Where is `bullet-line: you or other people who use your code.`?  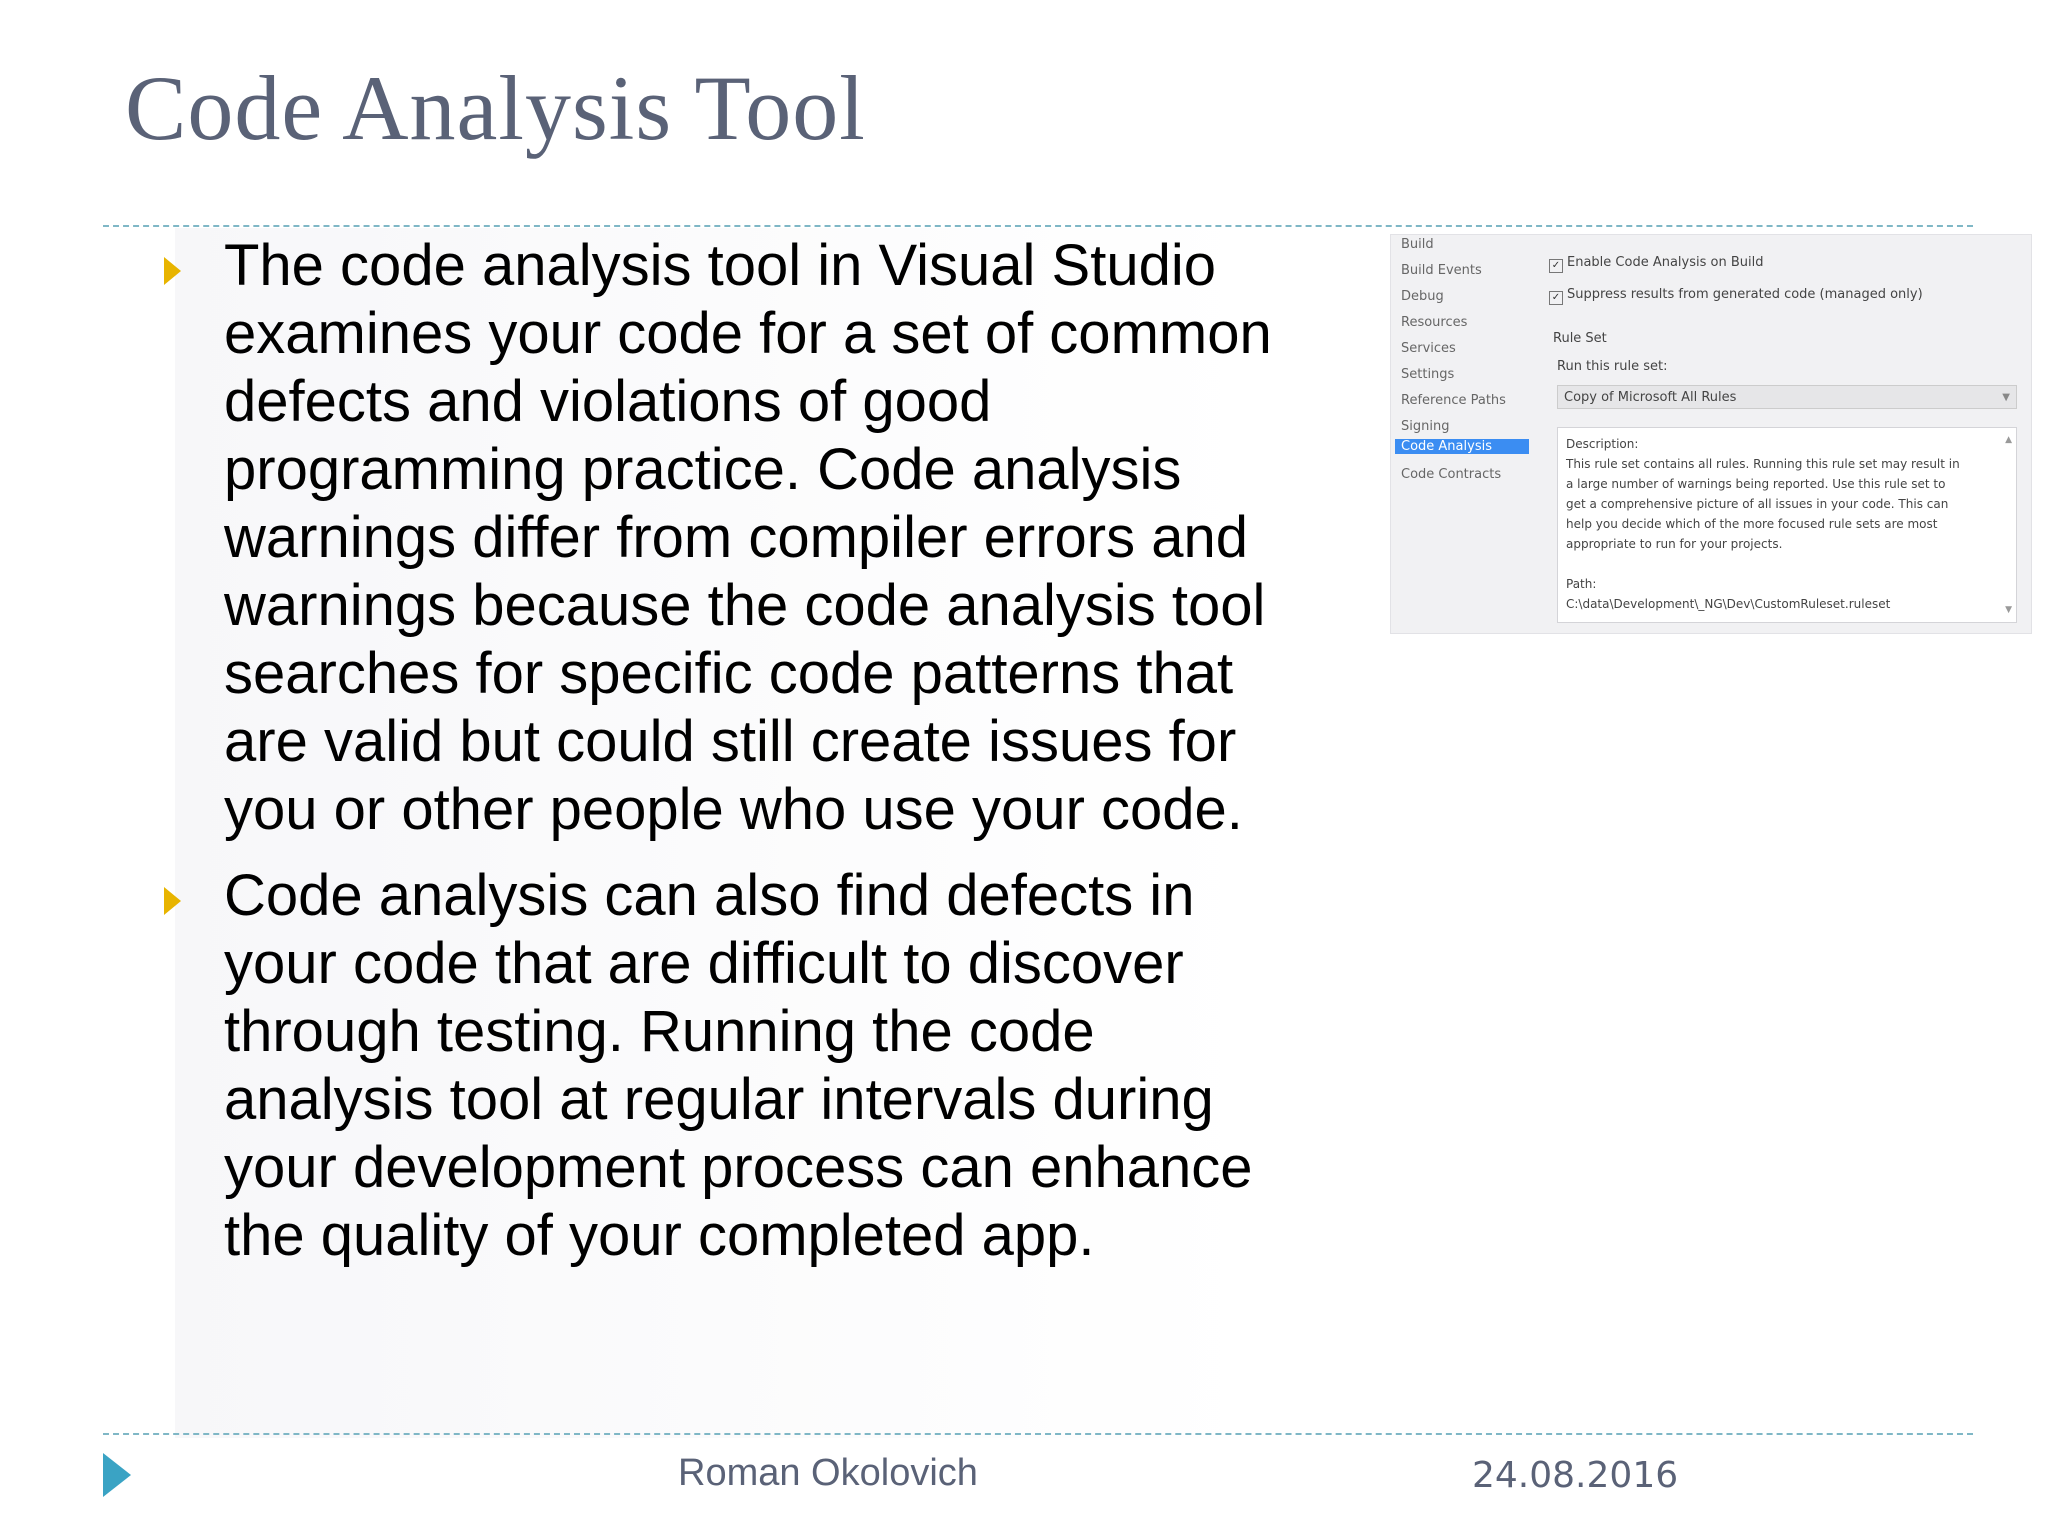
bullet-line: you or other people who use your code. is located at coordinates (733, 809).